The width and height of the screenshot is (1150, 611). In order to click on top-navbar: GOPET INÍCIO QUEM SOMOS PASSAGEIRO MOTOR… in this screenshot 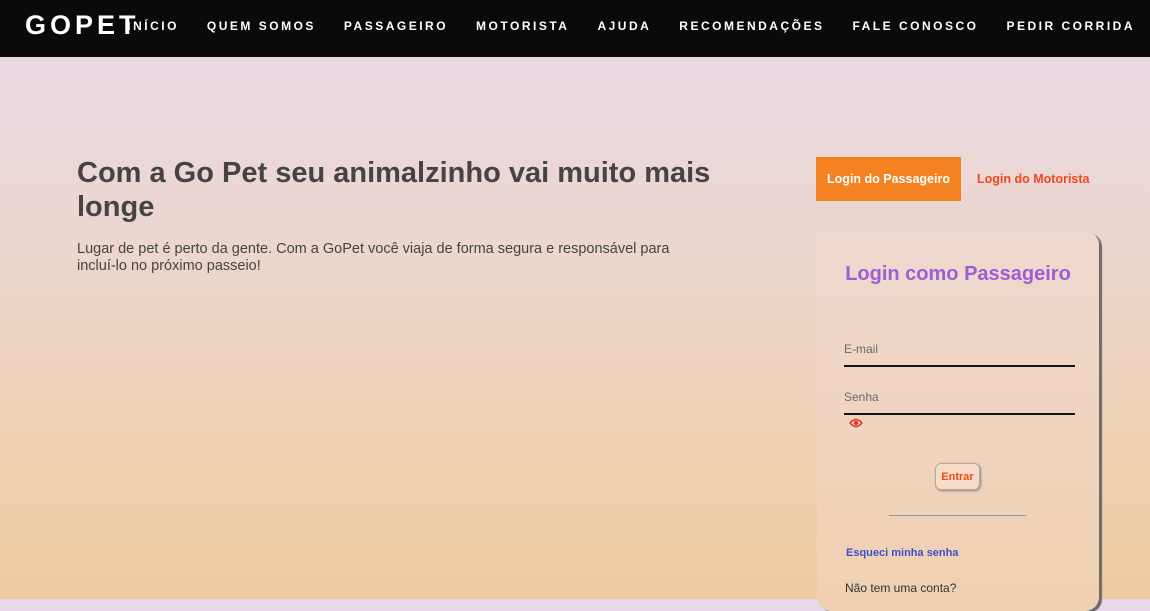, I will do `click(575, 28)`.